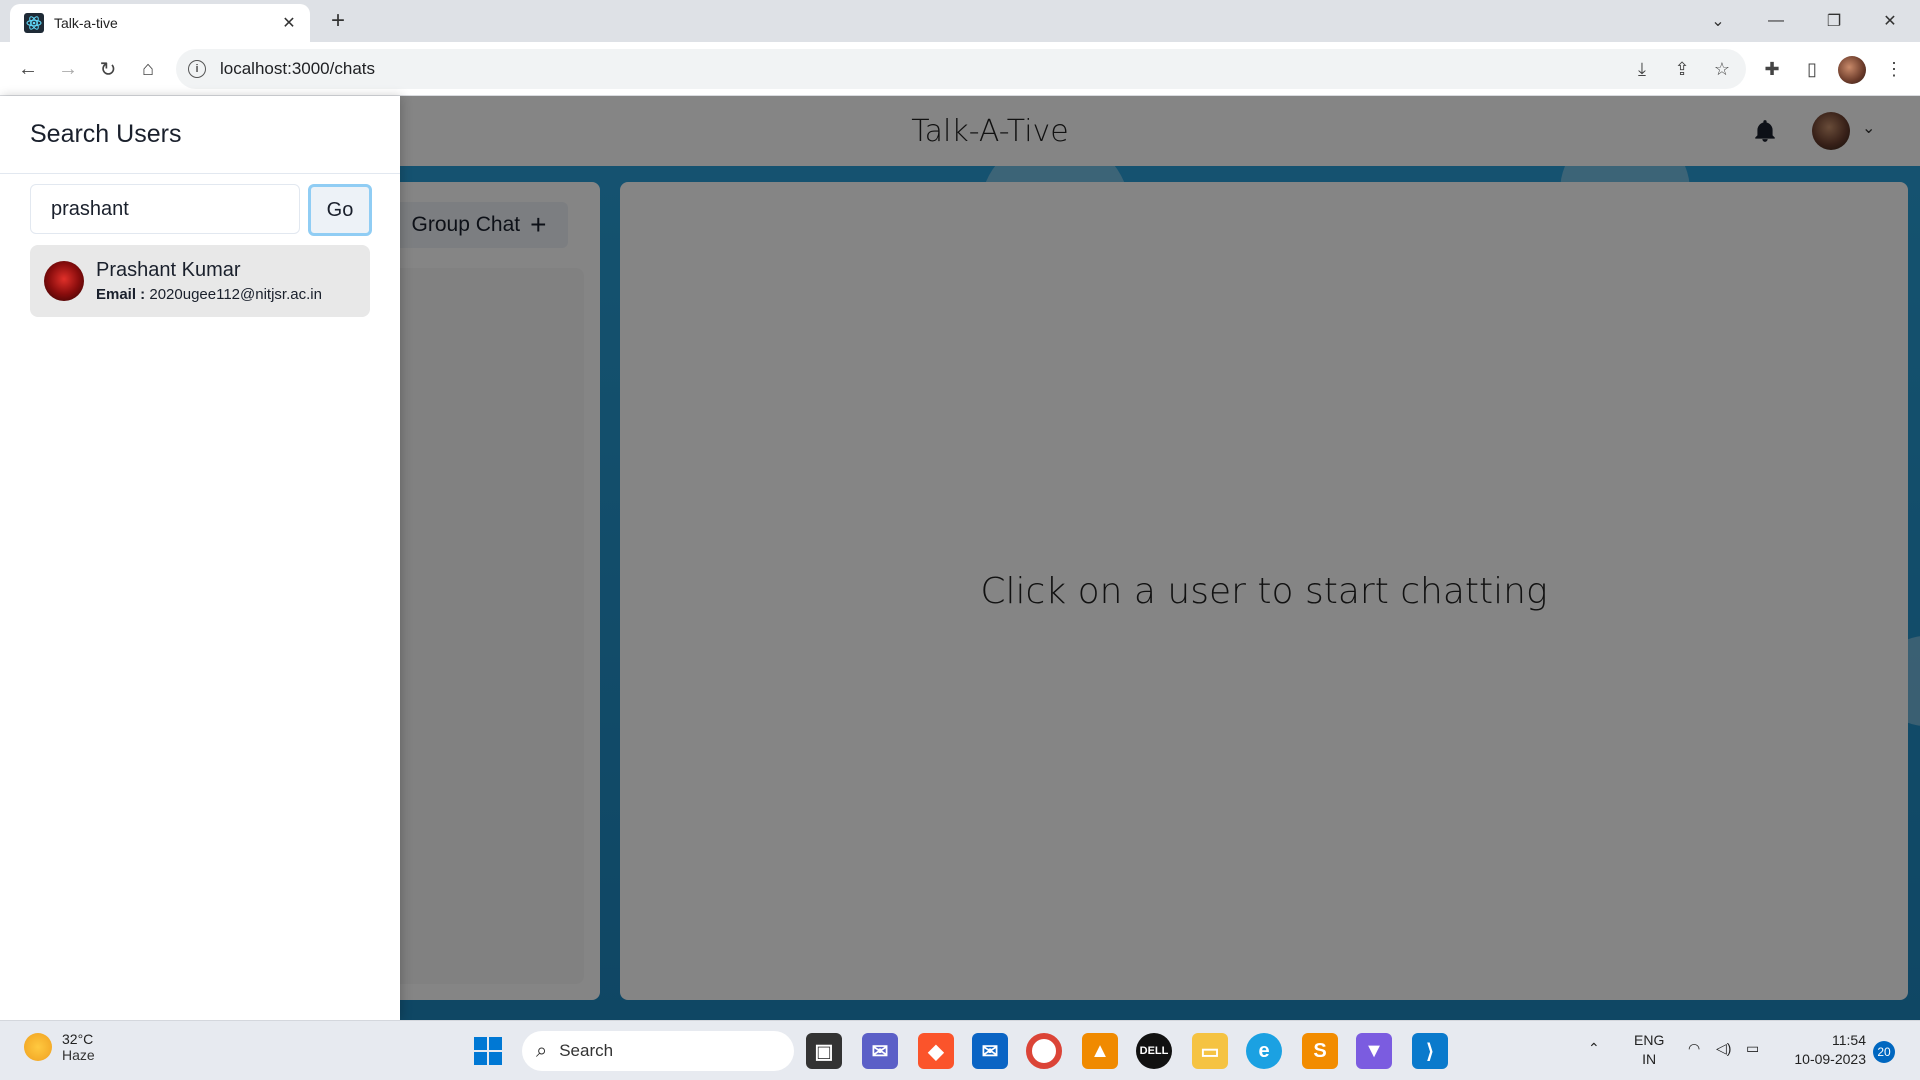 This screenshot has width=1920, height=1080. What do you see at coordinates (1100, 1051) in the screenshot?
I see `vlc-icon: ▲` at bounding box center [1100, 1051].